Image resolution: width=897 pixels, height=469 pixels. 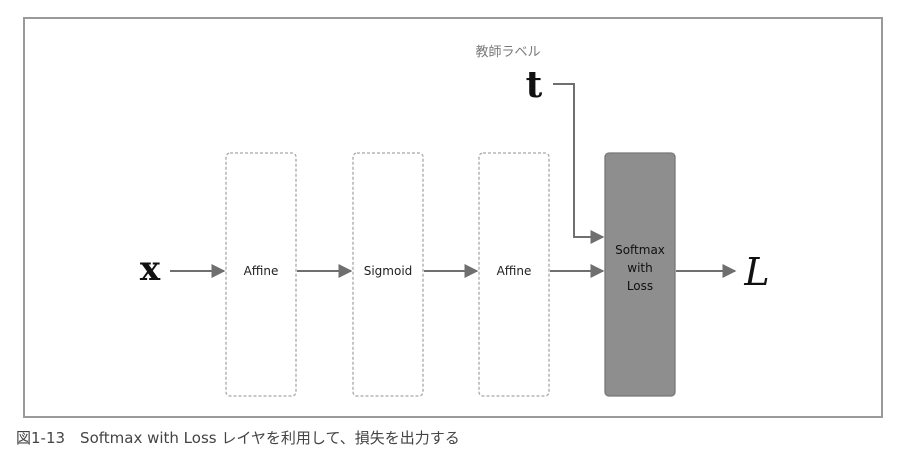 What do you see at coordinates (150, 269) in the screenshot?
I see `input-x-label: x` at bounding box center [150, 269].